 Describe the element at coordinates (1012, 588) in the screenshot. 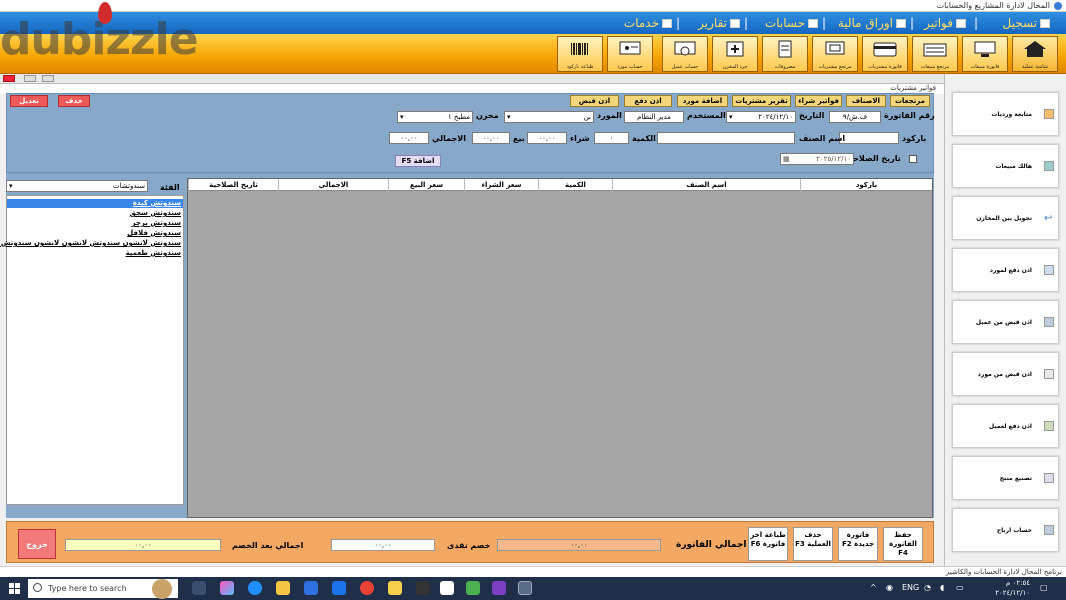

I see `taskbar-clock: ٠٢:٥٤ م ٢٠٢٤/١٢/١٠` at that location.